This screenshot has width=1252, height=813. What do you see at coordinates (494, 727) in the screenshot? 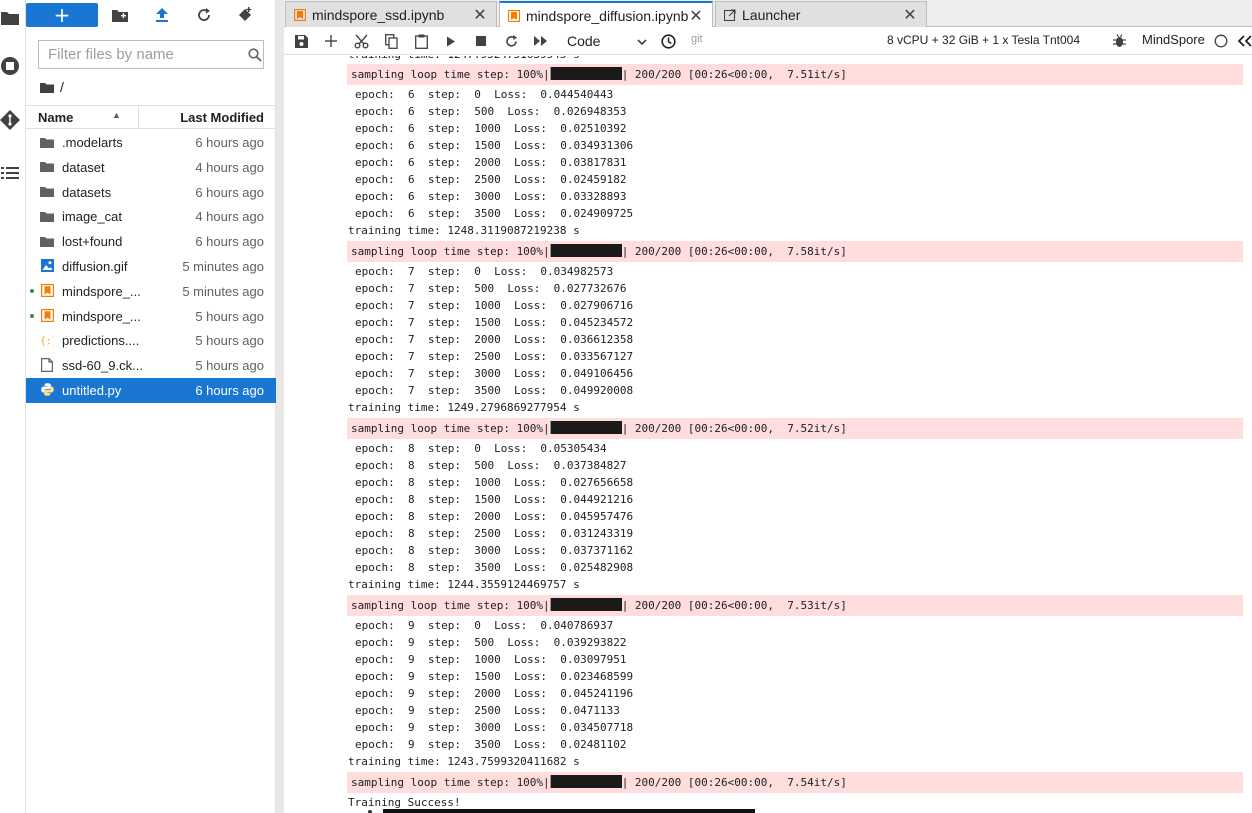
I see `epoch-loss-line: epoch: 9 step: 3000 Loss: 0.034507718` at bounding box center [494, 727].